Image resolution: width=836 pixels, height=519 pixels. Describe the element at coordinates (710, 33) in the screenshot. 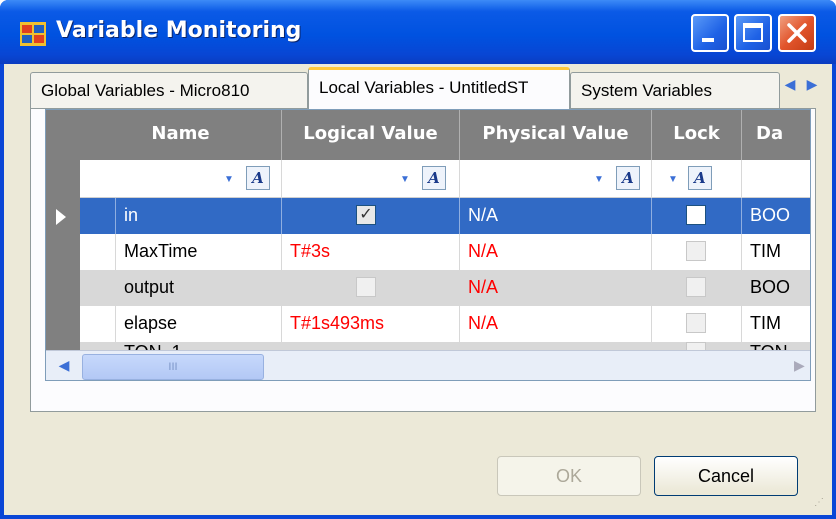

I see `minimize-button` at that location.